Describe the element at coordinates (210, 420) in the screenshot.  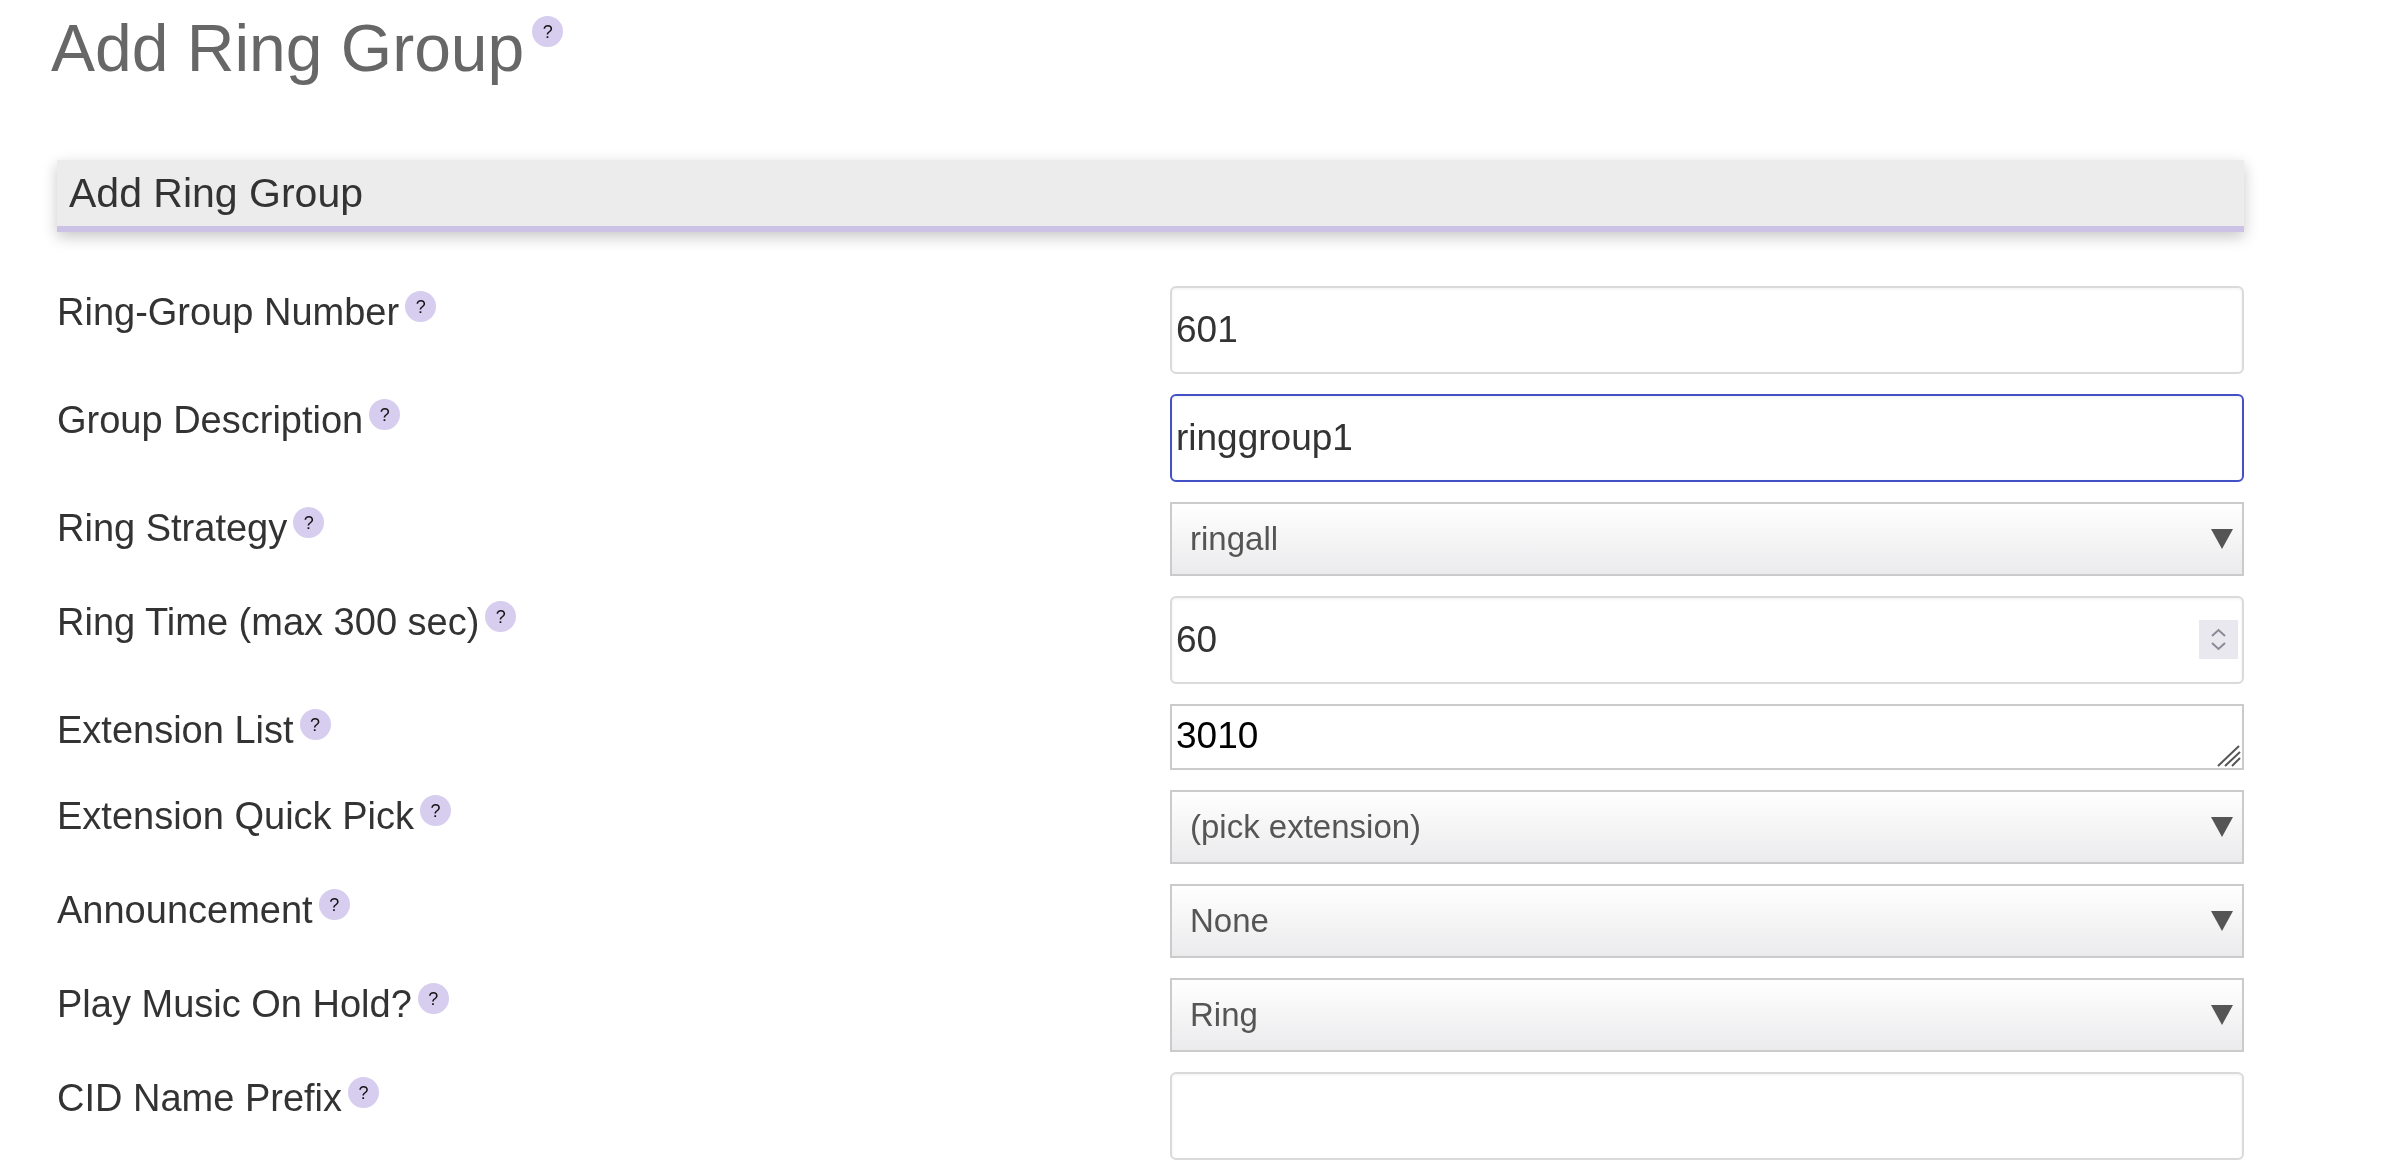
I see `field-label: Group Description` at that location.